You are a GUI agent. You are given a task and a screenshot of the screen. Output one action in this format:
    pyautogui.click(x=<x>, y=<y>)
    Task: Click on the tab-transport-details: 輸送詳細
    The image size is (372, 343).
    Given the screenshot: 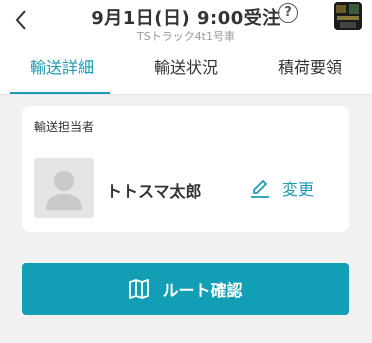 What is the action you would take?
    pyautogui.click(x=62, y=70)
    